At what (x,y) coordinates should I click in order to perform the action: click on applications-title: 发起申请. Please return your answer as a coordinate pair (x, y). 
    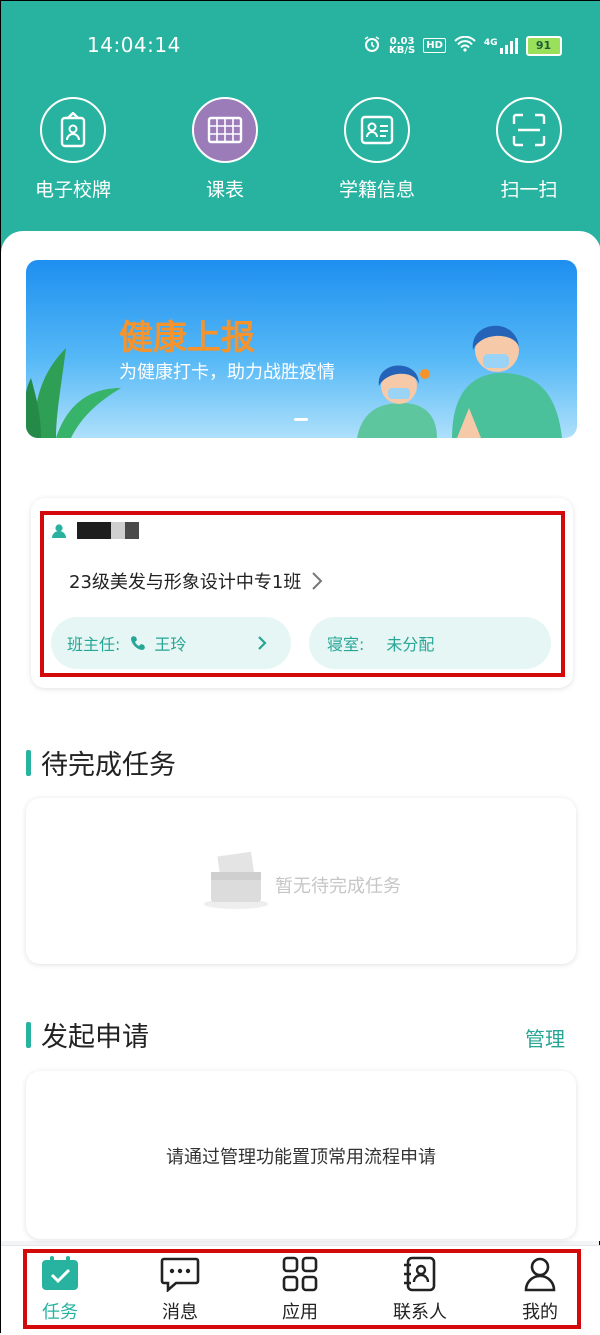
    Looking at the image, I should click on (95, 1037).